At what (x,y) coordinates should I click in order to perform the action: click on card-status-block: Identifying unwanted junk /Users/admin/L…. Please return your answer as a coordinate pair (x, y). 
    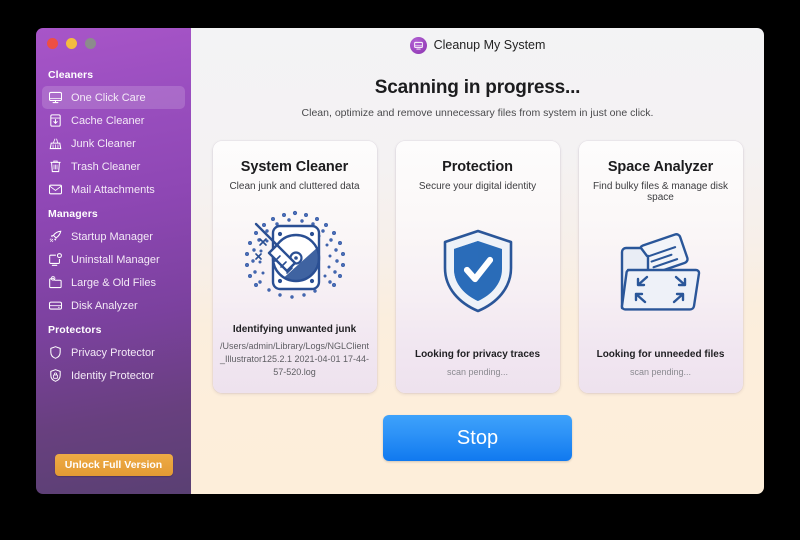
    Looking at the image, I should click on (295, 358).